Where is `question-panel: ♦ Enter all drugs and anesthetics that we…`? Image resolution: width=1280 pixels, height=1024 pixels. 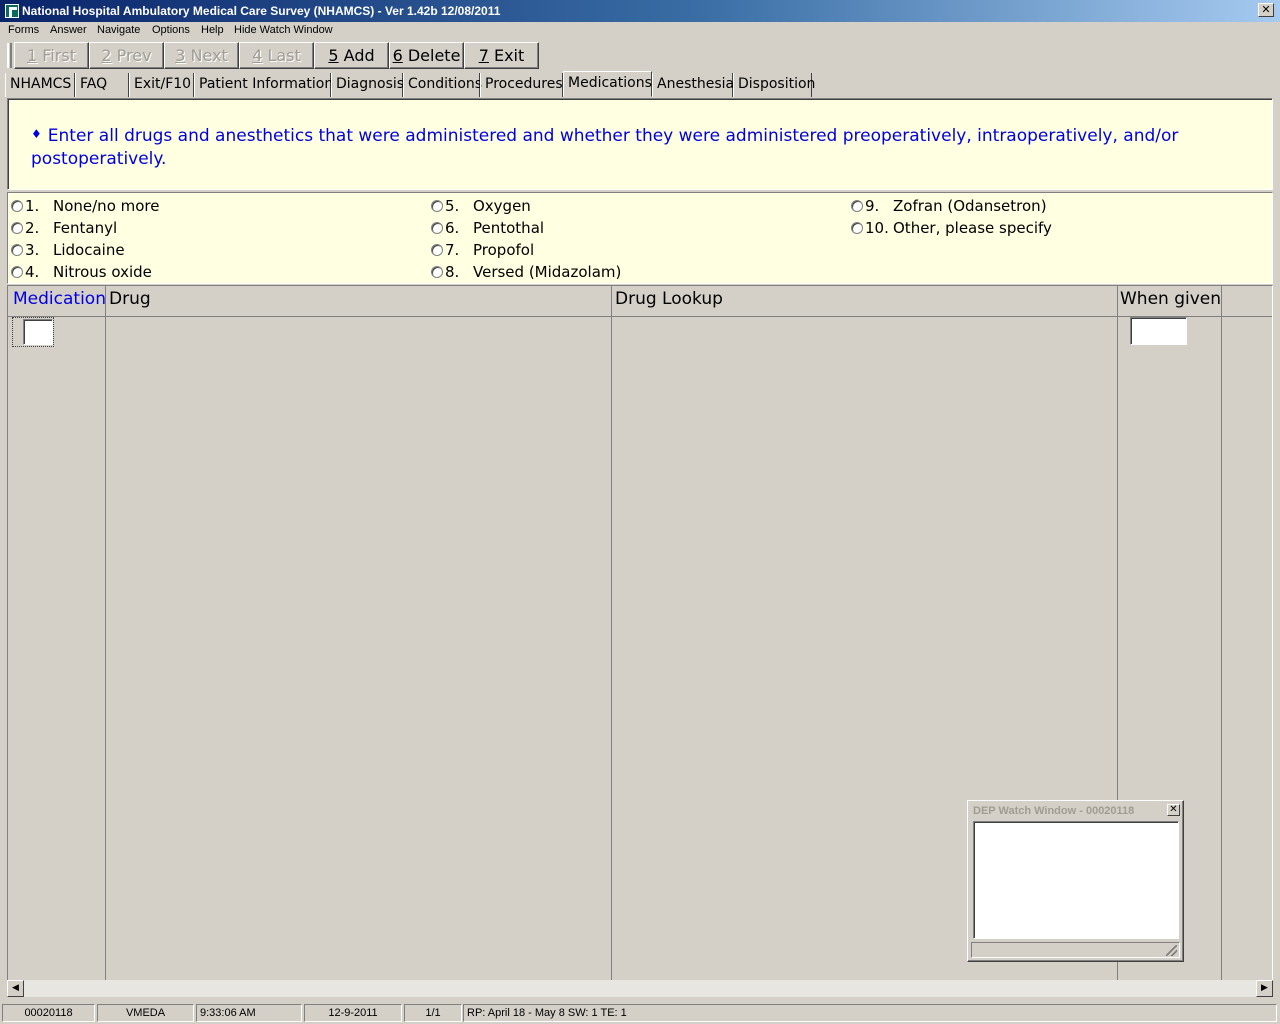 question-panel: ♦ Enter all drugs and anesthetics that we… is located at coordinates (640, 144).